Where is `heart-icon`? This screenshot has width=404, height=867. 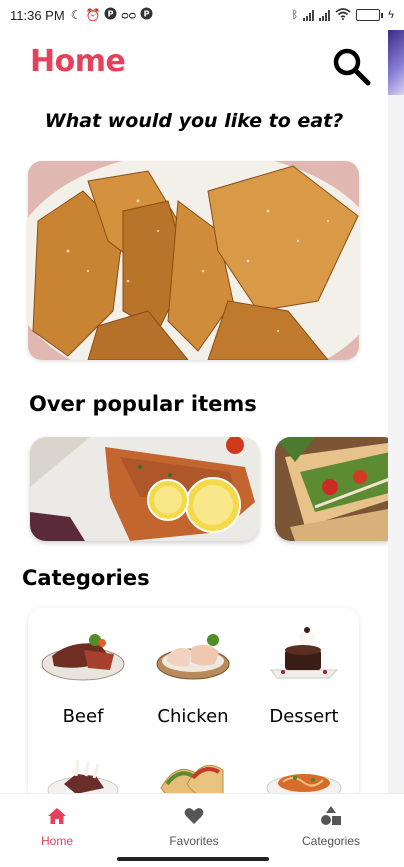
heart-icon is located at coordinates (194, 816).